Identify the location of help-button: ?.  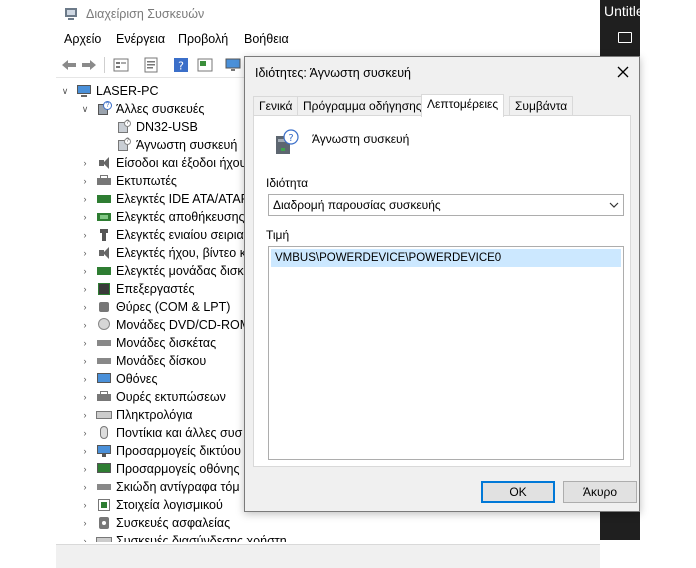
(181, 65).